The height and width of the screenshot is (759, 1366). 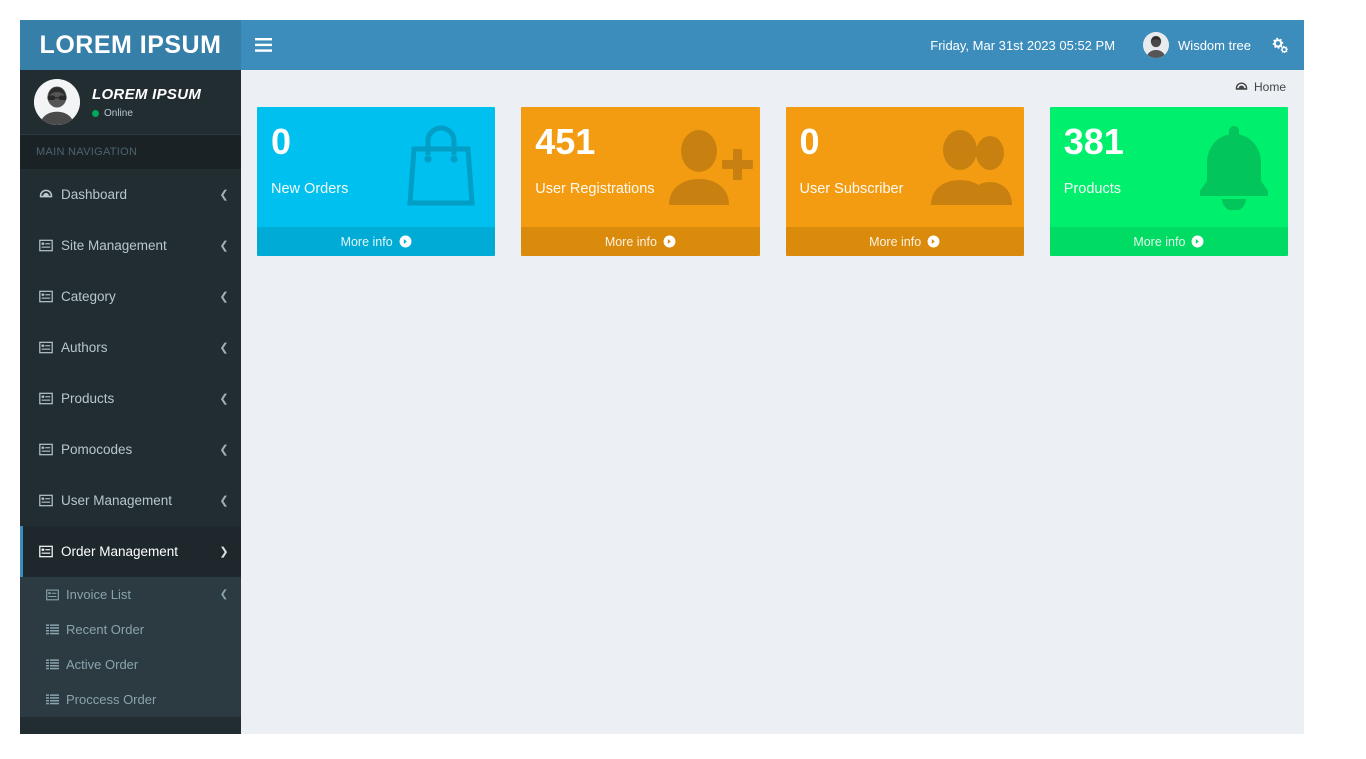 I want to click on sidebar-subitem-label: Proccess Order, so click(x=111, y=699).